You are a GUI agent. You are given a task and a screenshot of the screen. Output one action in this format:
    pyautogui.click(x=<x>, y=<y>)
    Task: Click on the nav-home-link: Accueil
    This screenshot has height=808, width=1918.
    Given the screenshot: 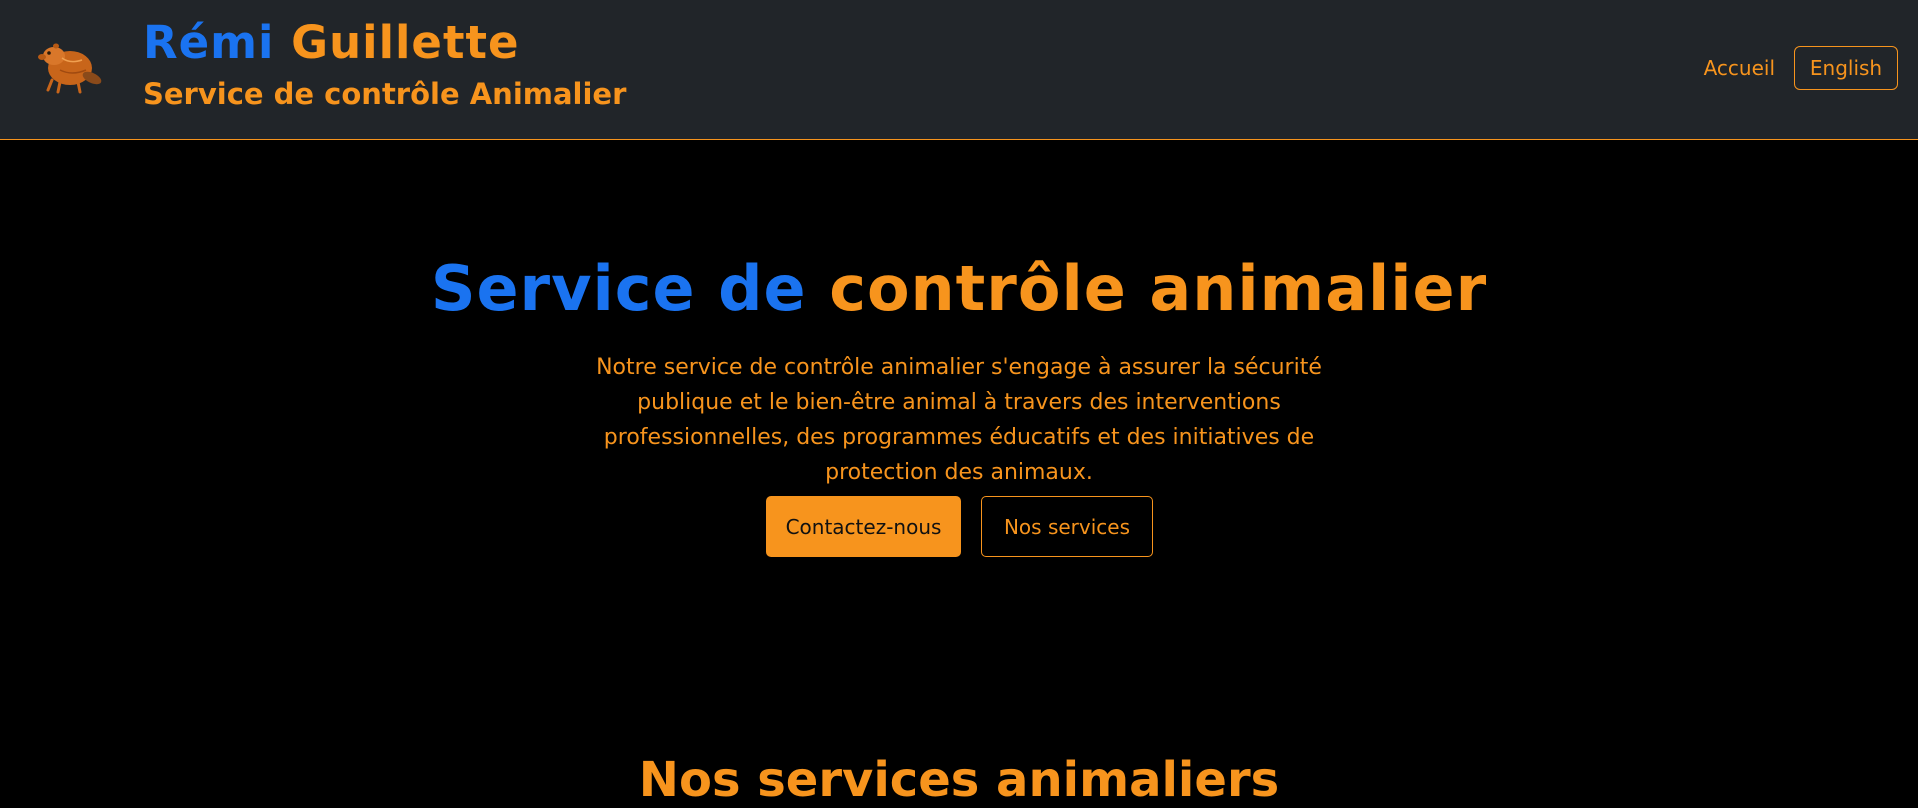 What is the action you would take?
    pyautogui.click(x=1739, y=68)
    